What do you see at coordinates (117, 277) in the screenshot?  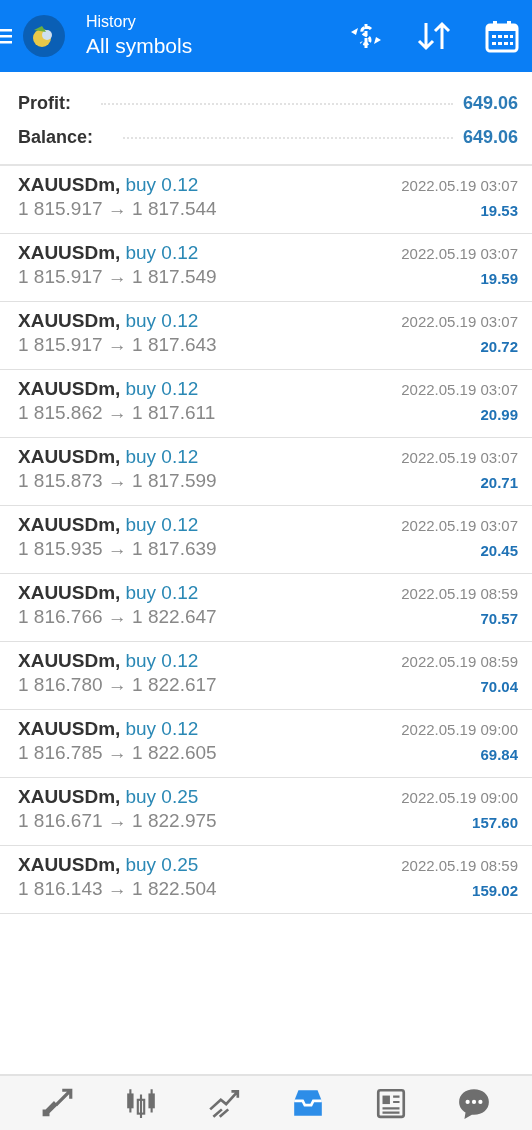 I see `deal-prices: 1 815.917 → 1 817.549` at bounding box center [117, 277].